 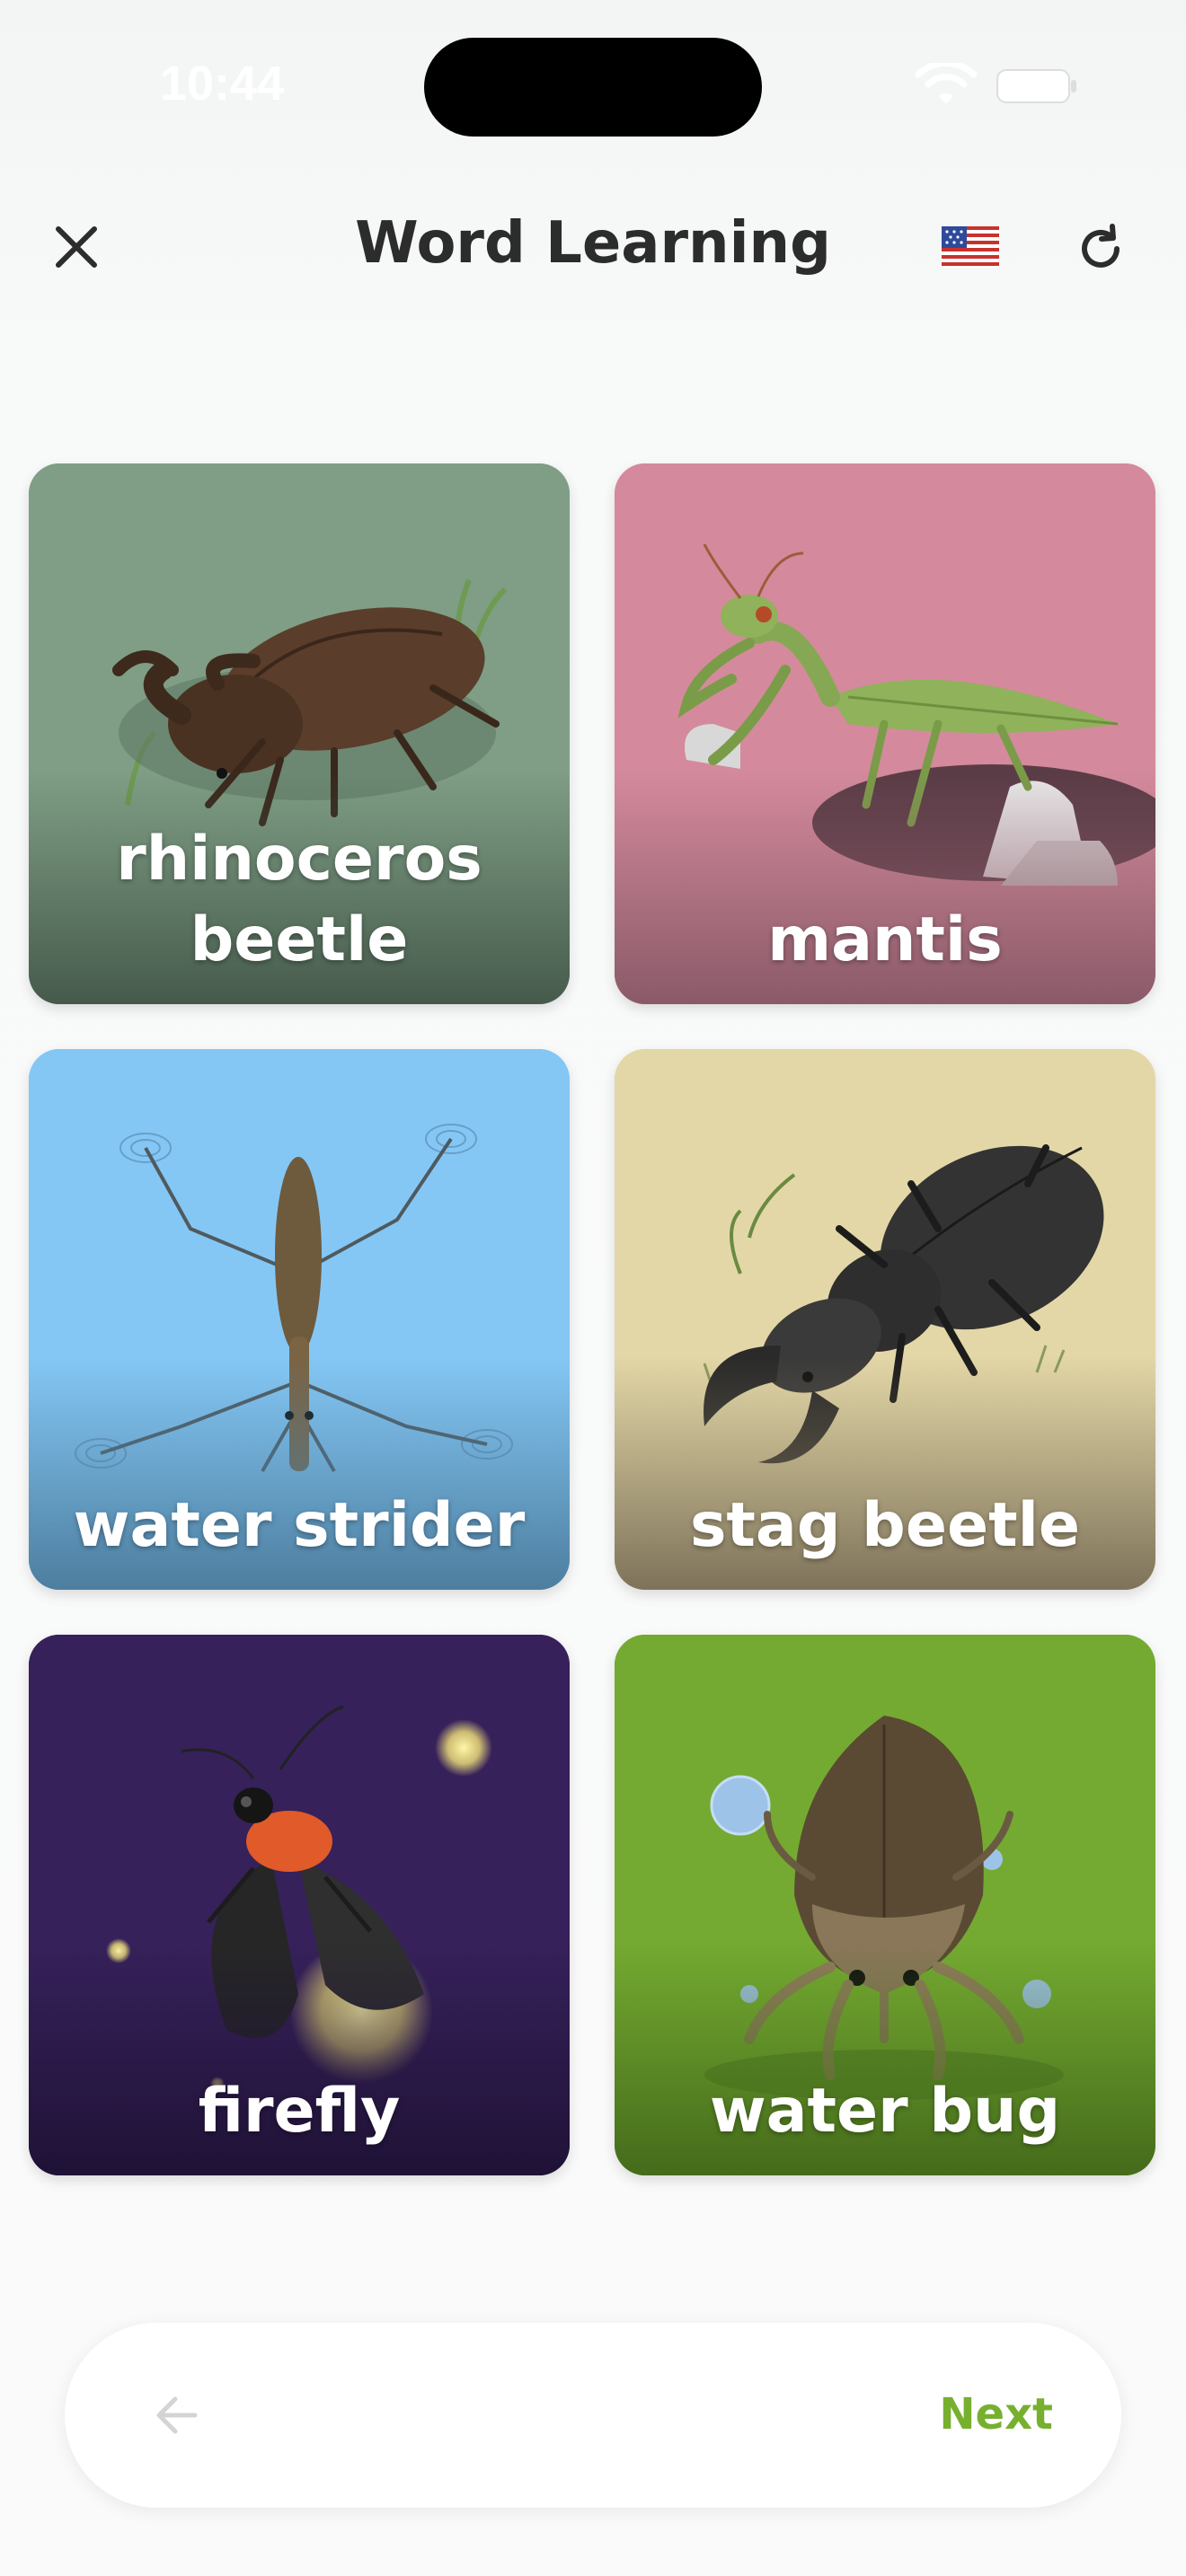 I want to click on word-label: water bug, so click(x=885, y=2111).